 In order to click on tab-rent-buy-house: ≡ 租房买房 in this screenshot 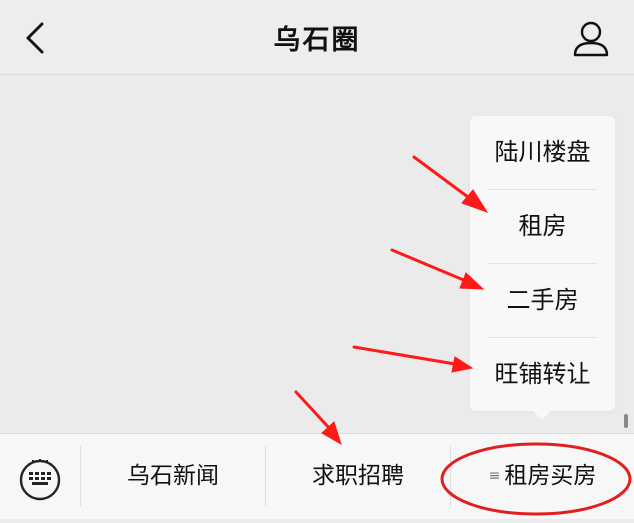, I will do `click(542, 476)`.